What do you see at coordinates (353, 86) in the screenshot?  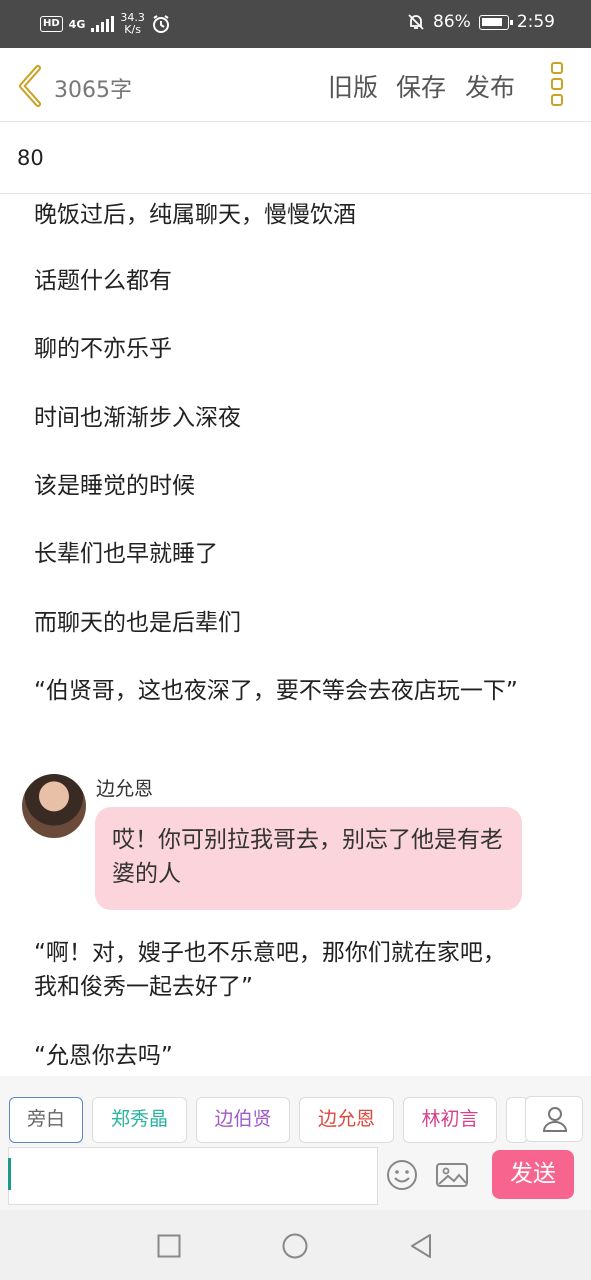 I see `old-version-button: 旧版` at bounding box center [353, 86].